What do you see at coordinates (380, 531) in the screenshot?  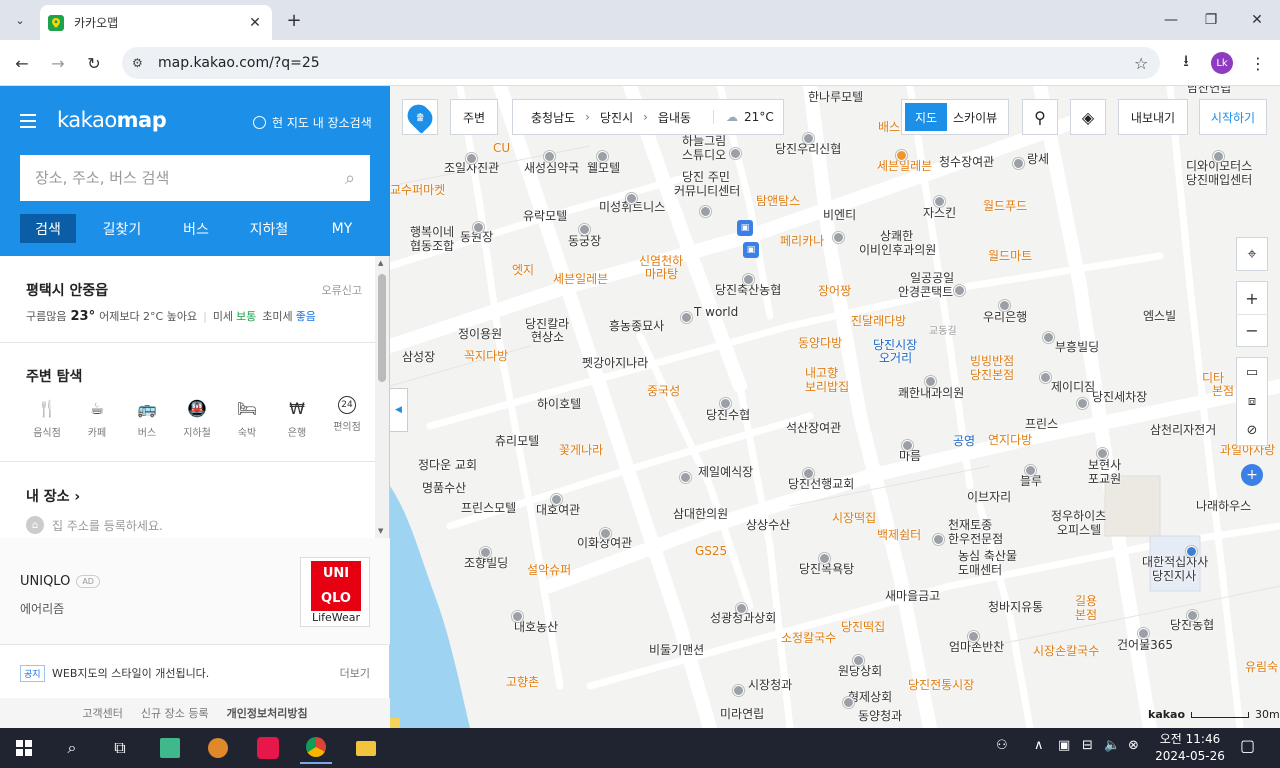 I see `scroll-down-arrow-icon: ▼` at bounding box center [380, 531].